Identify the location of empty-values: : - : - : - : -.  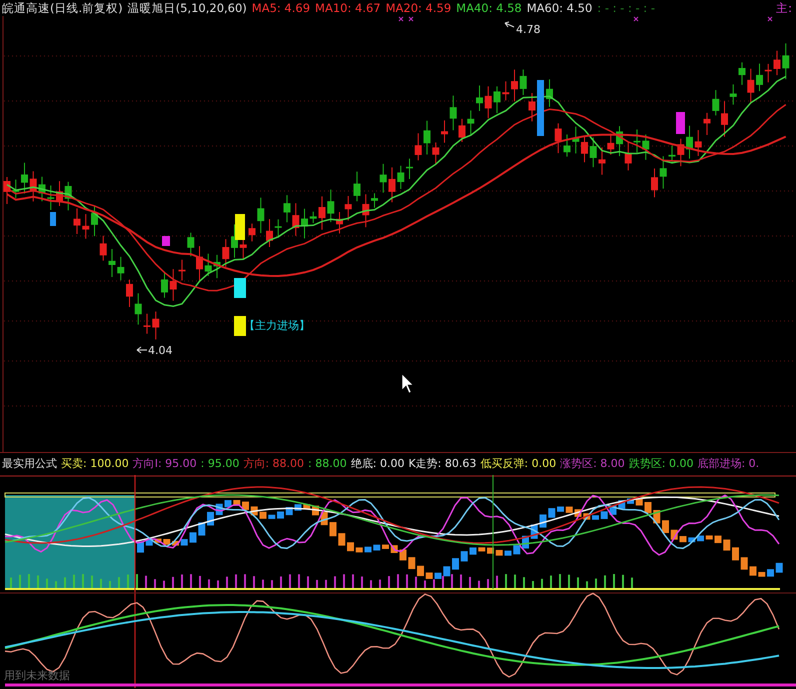
(626, 8).